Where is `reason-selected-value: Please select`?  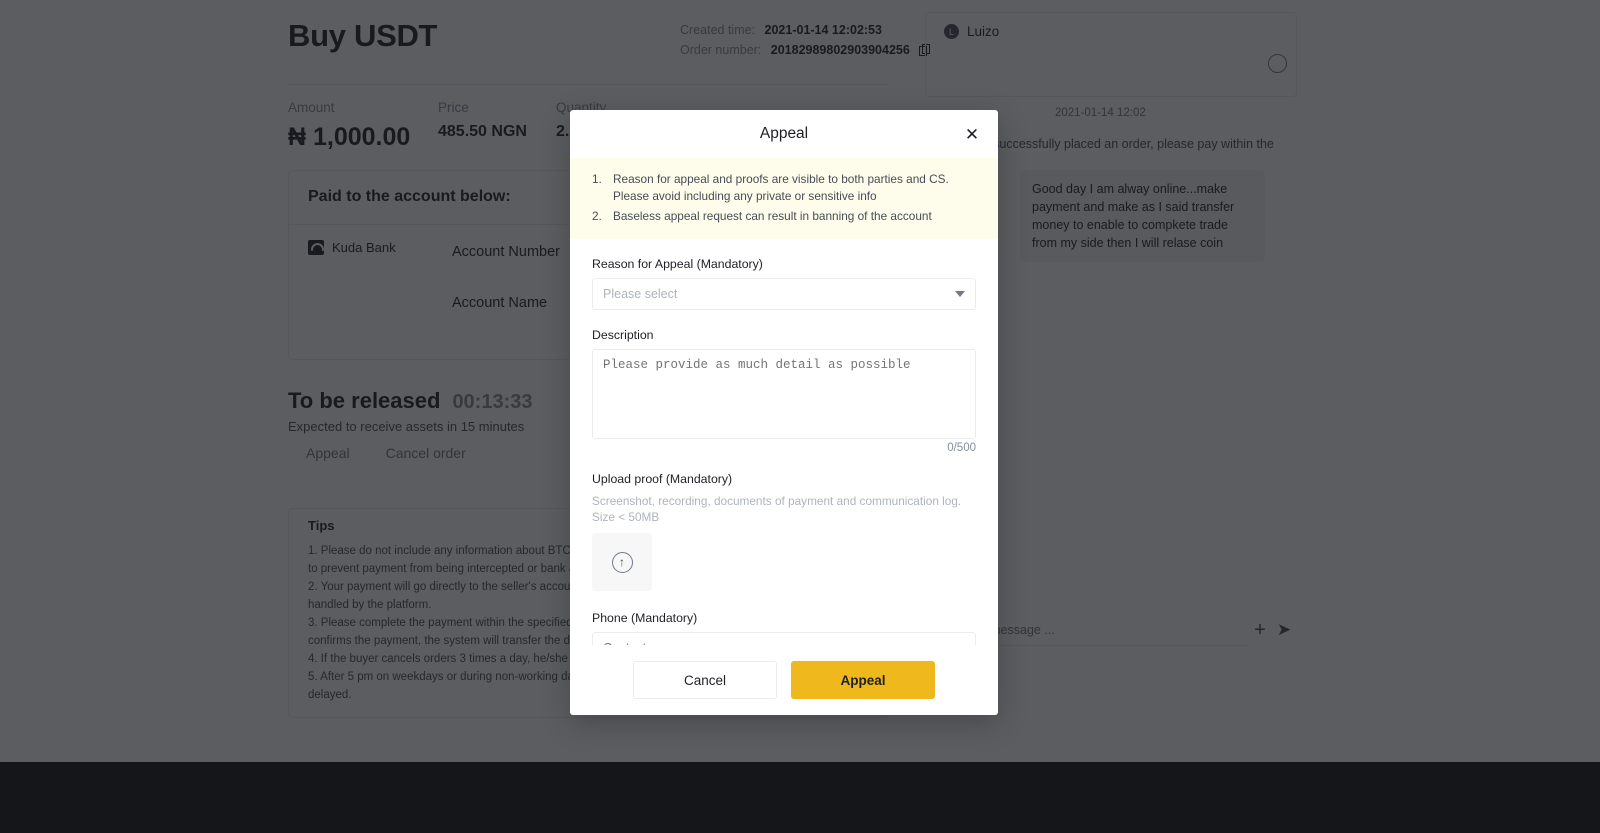
reason-selected-value: Please select is located at coordinates (640, 294).